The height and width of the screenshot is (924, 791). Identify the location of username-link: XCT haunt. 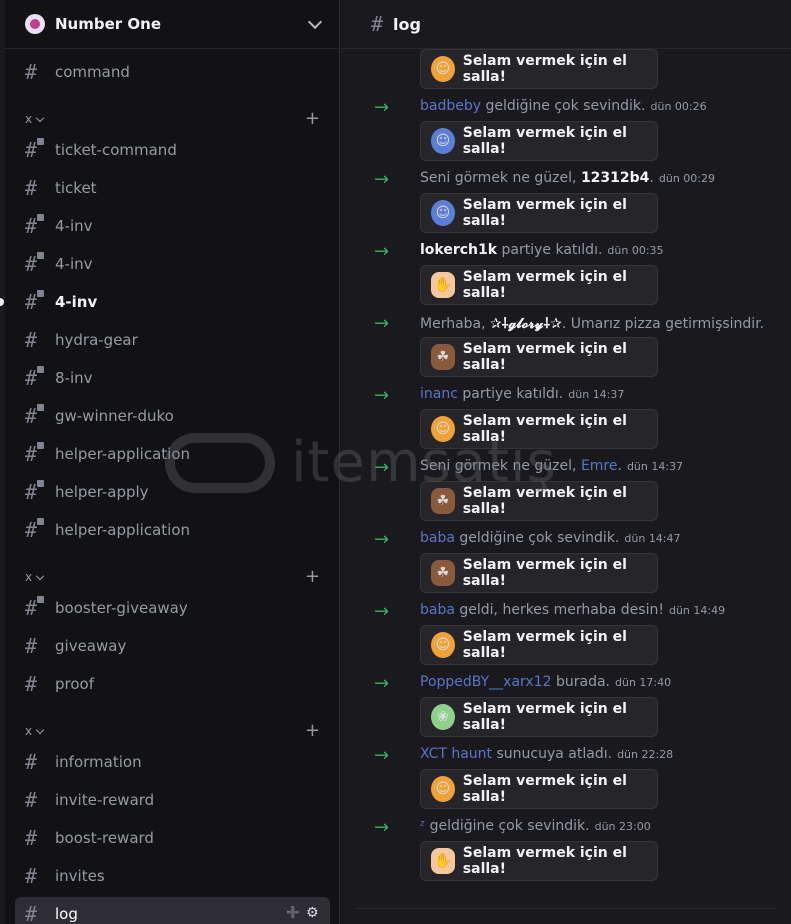
(456, 754).